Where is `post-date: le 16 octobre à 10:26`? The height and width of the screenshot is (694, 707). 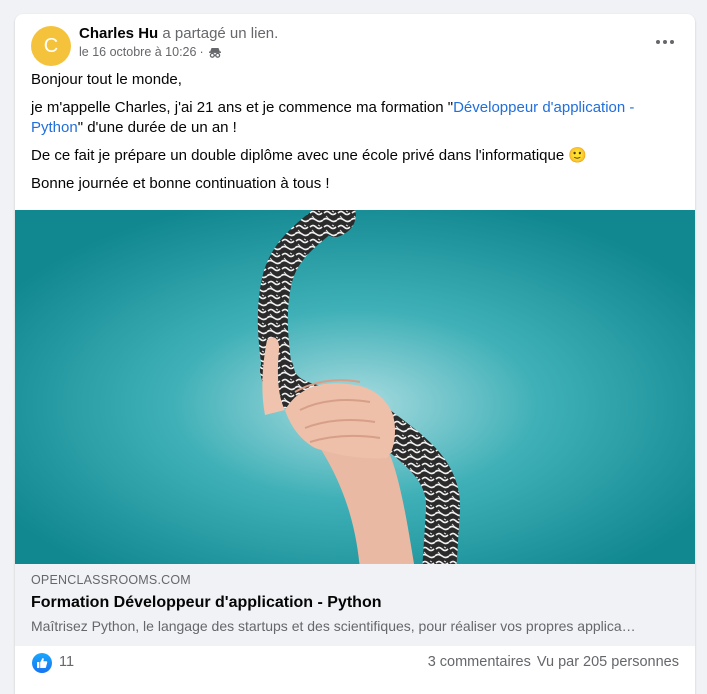 post-date: le 16 octobre à 10:26 is located at coordinates (137, 52).